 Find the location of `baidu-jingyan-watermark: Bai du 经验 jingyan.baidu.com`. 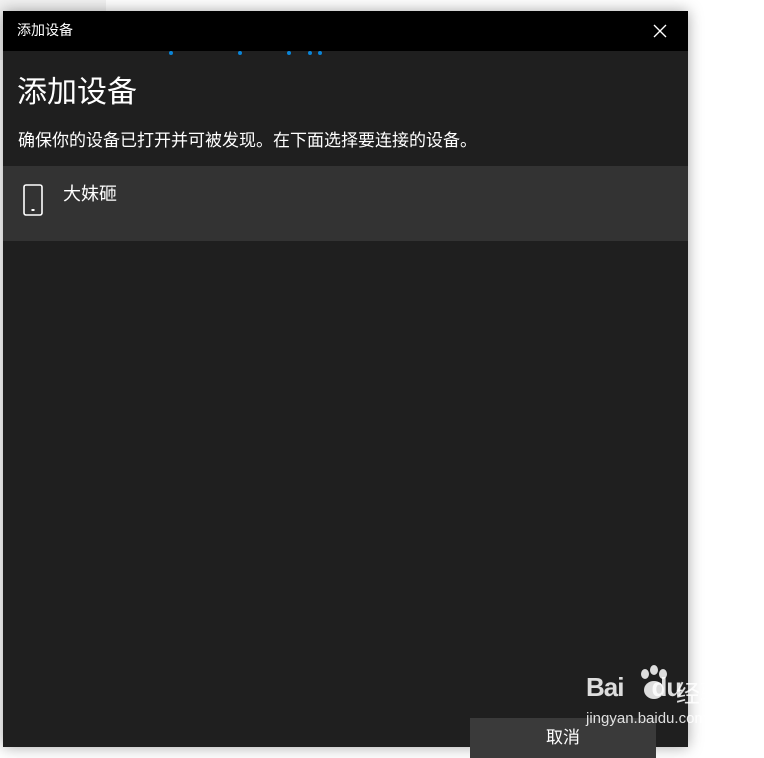

baidu-jingyan-watermark: Bai du 经验 jingyan.baidu.com is located at coordinates (656, 699).